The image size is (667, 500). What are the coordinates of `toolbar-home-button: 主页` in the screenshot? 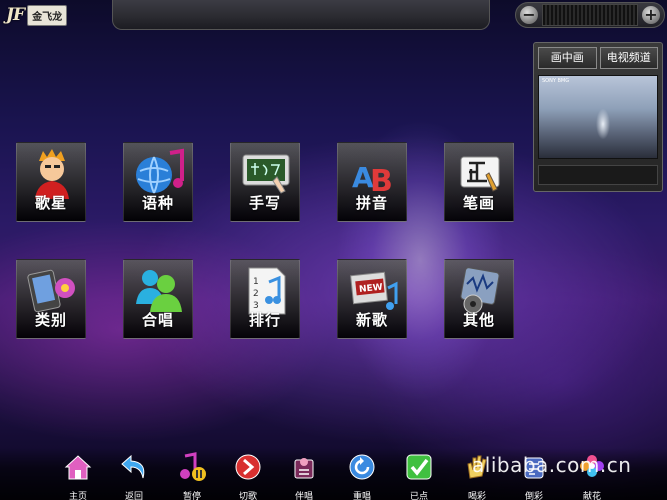 It's located at (78, 476).